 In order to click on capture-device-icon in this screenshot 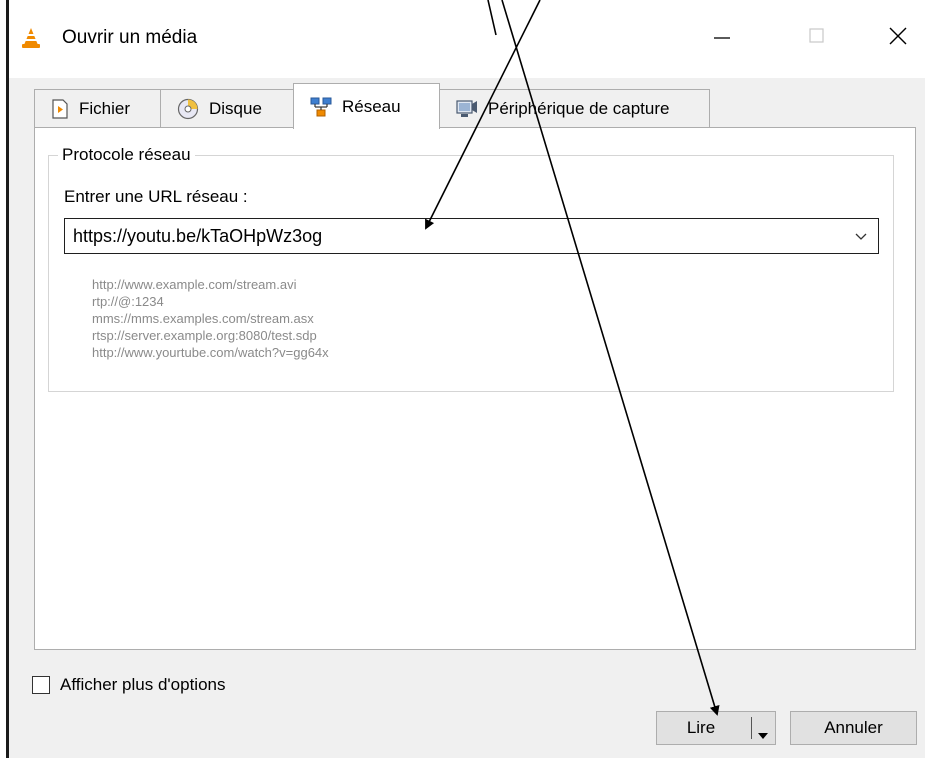, I will do `click(467, 109)`.